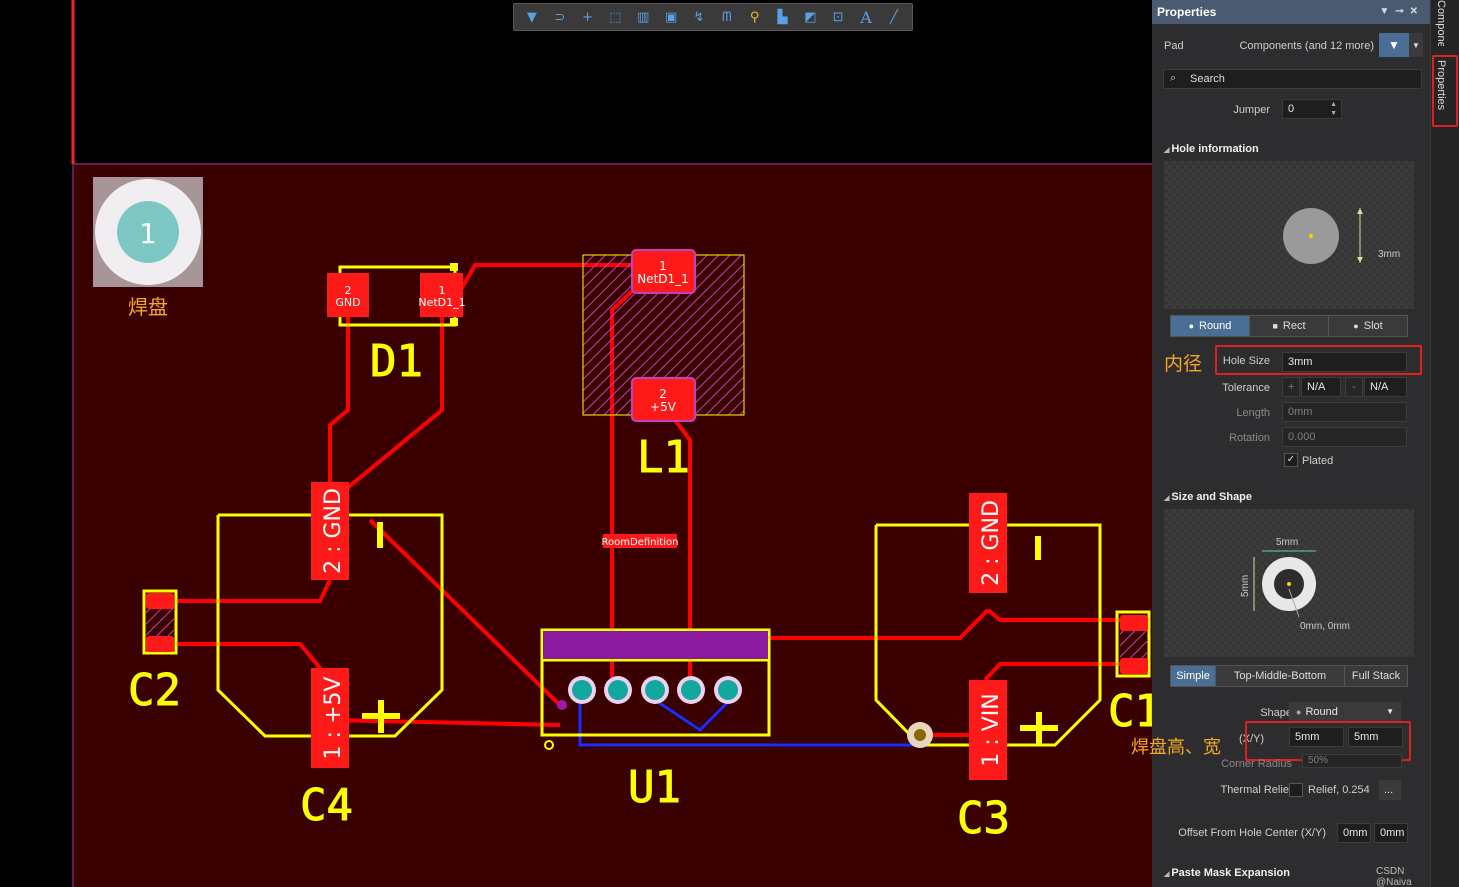 Image resolution: width=1459 pixels, height=887 pixels. What do you see at coordinates (1289, 583) in the screenshot?
I see `size-preview: 5mm 5mm 0mm, 0mm` at bounding box center [1289, 583].